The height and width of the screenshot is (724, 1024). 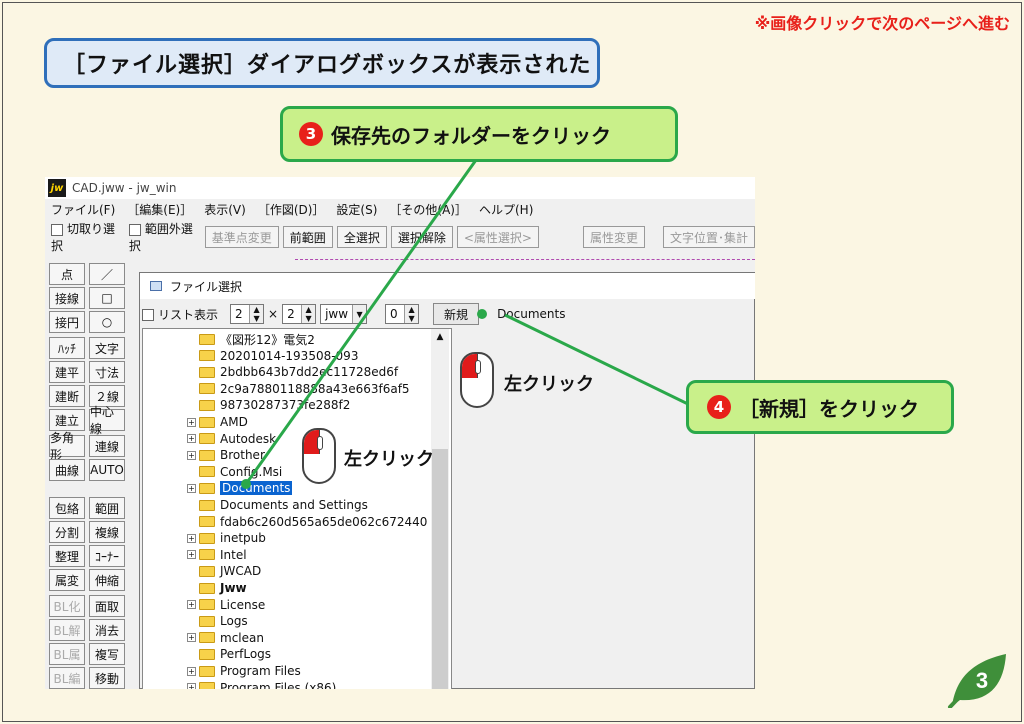 I want to click on left-click-label-1: 左クリック, so click(x=389, y=459).